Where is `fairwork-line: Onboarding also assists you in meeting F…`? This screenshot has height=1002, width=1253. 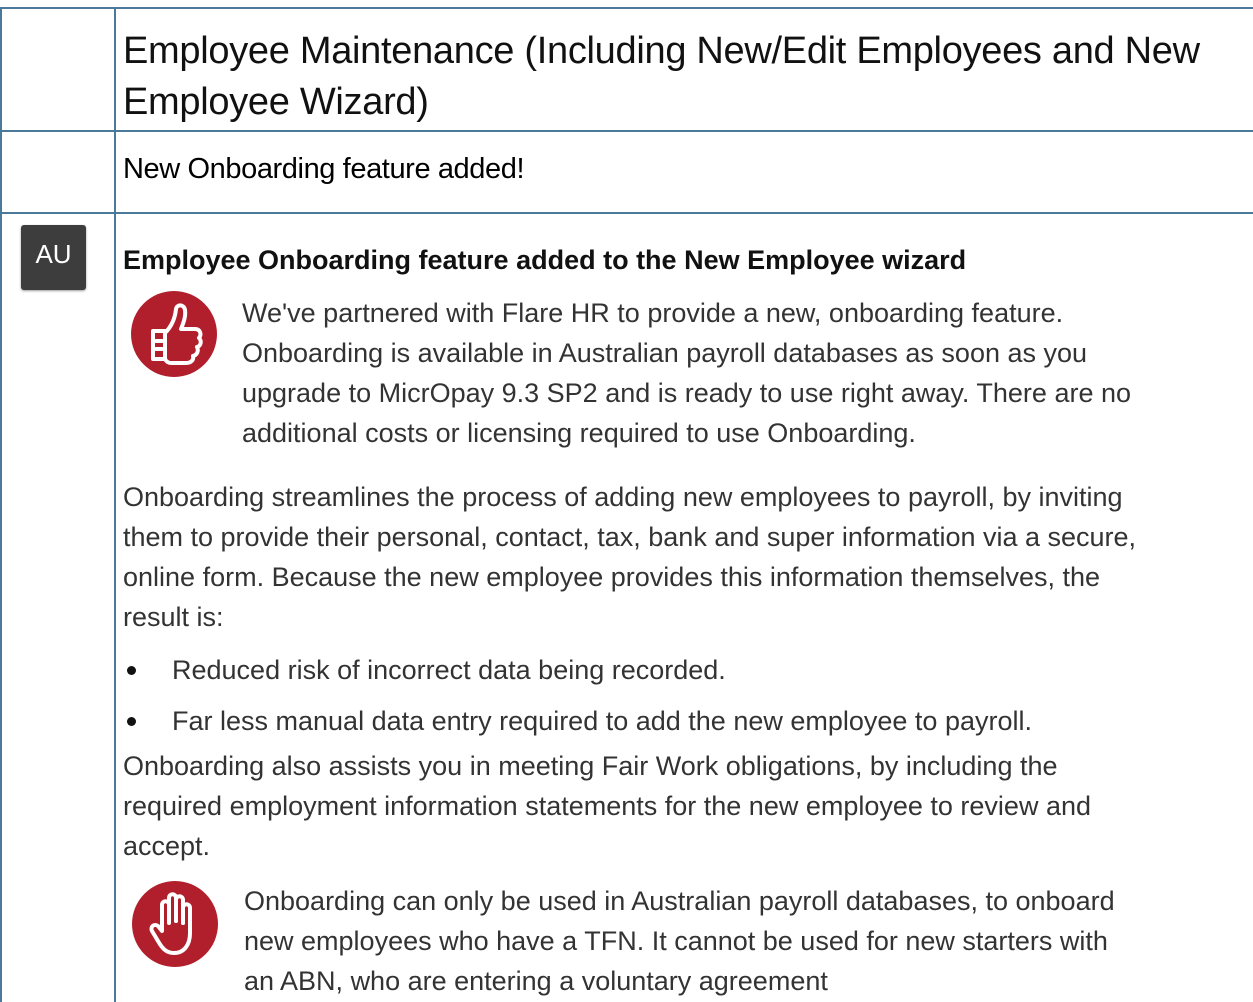 fairwork-line: Onboarding also assists you in meeting F… is located at coordinates (590, 766).